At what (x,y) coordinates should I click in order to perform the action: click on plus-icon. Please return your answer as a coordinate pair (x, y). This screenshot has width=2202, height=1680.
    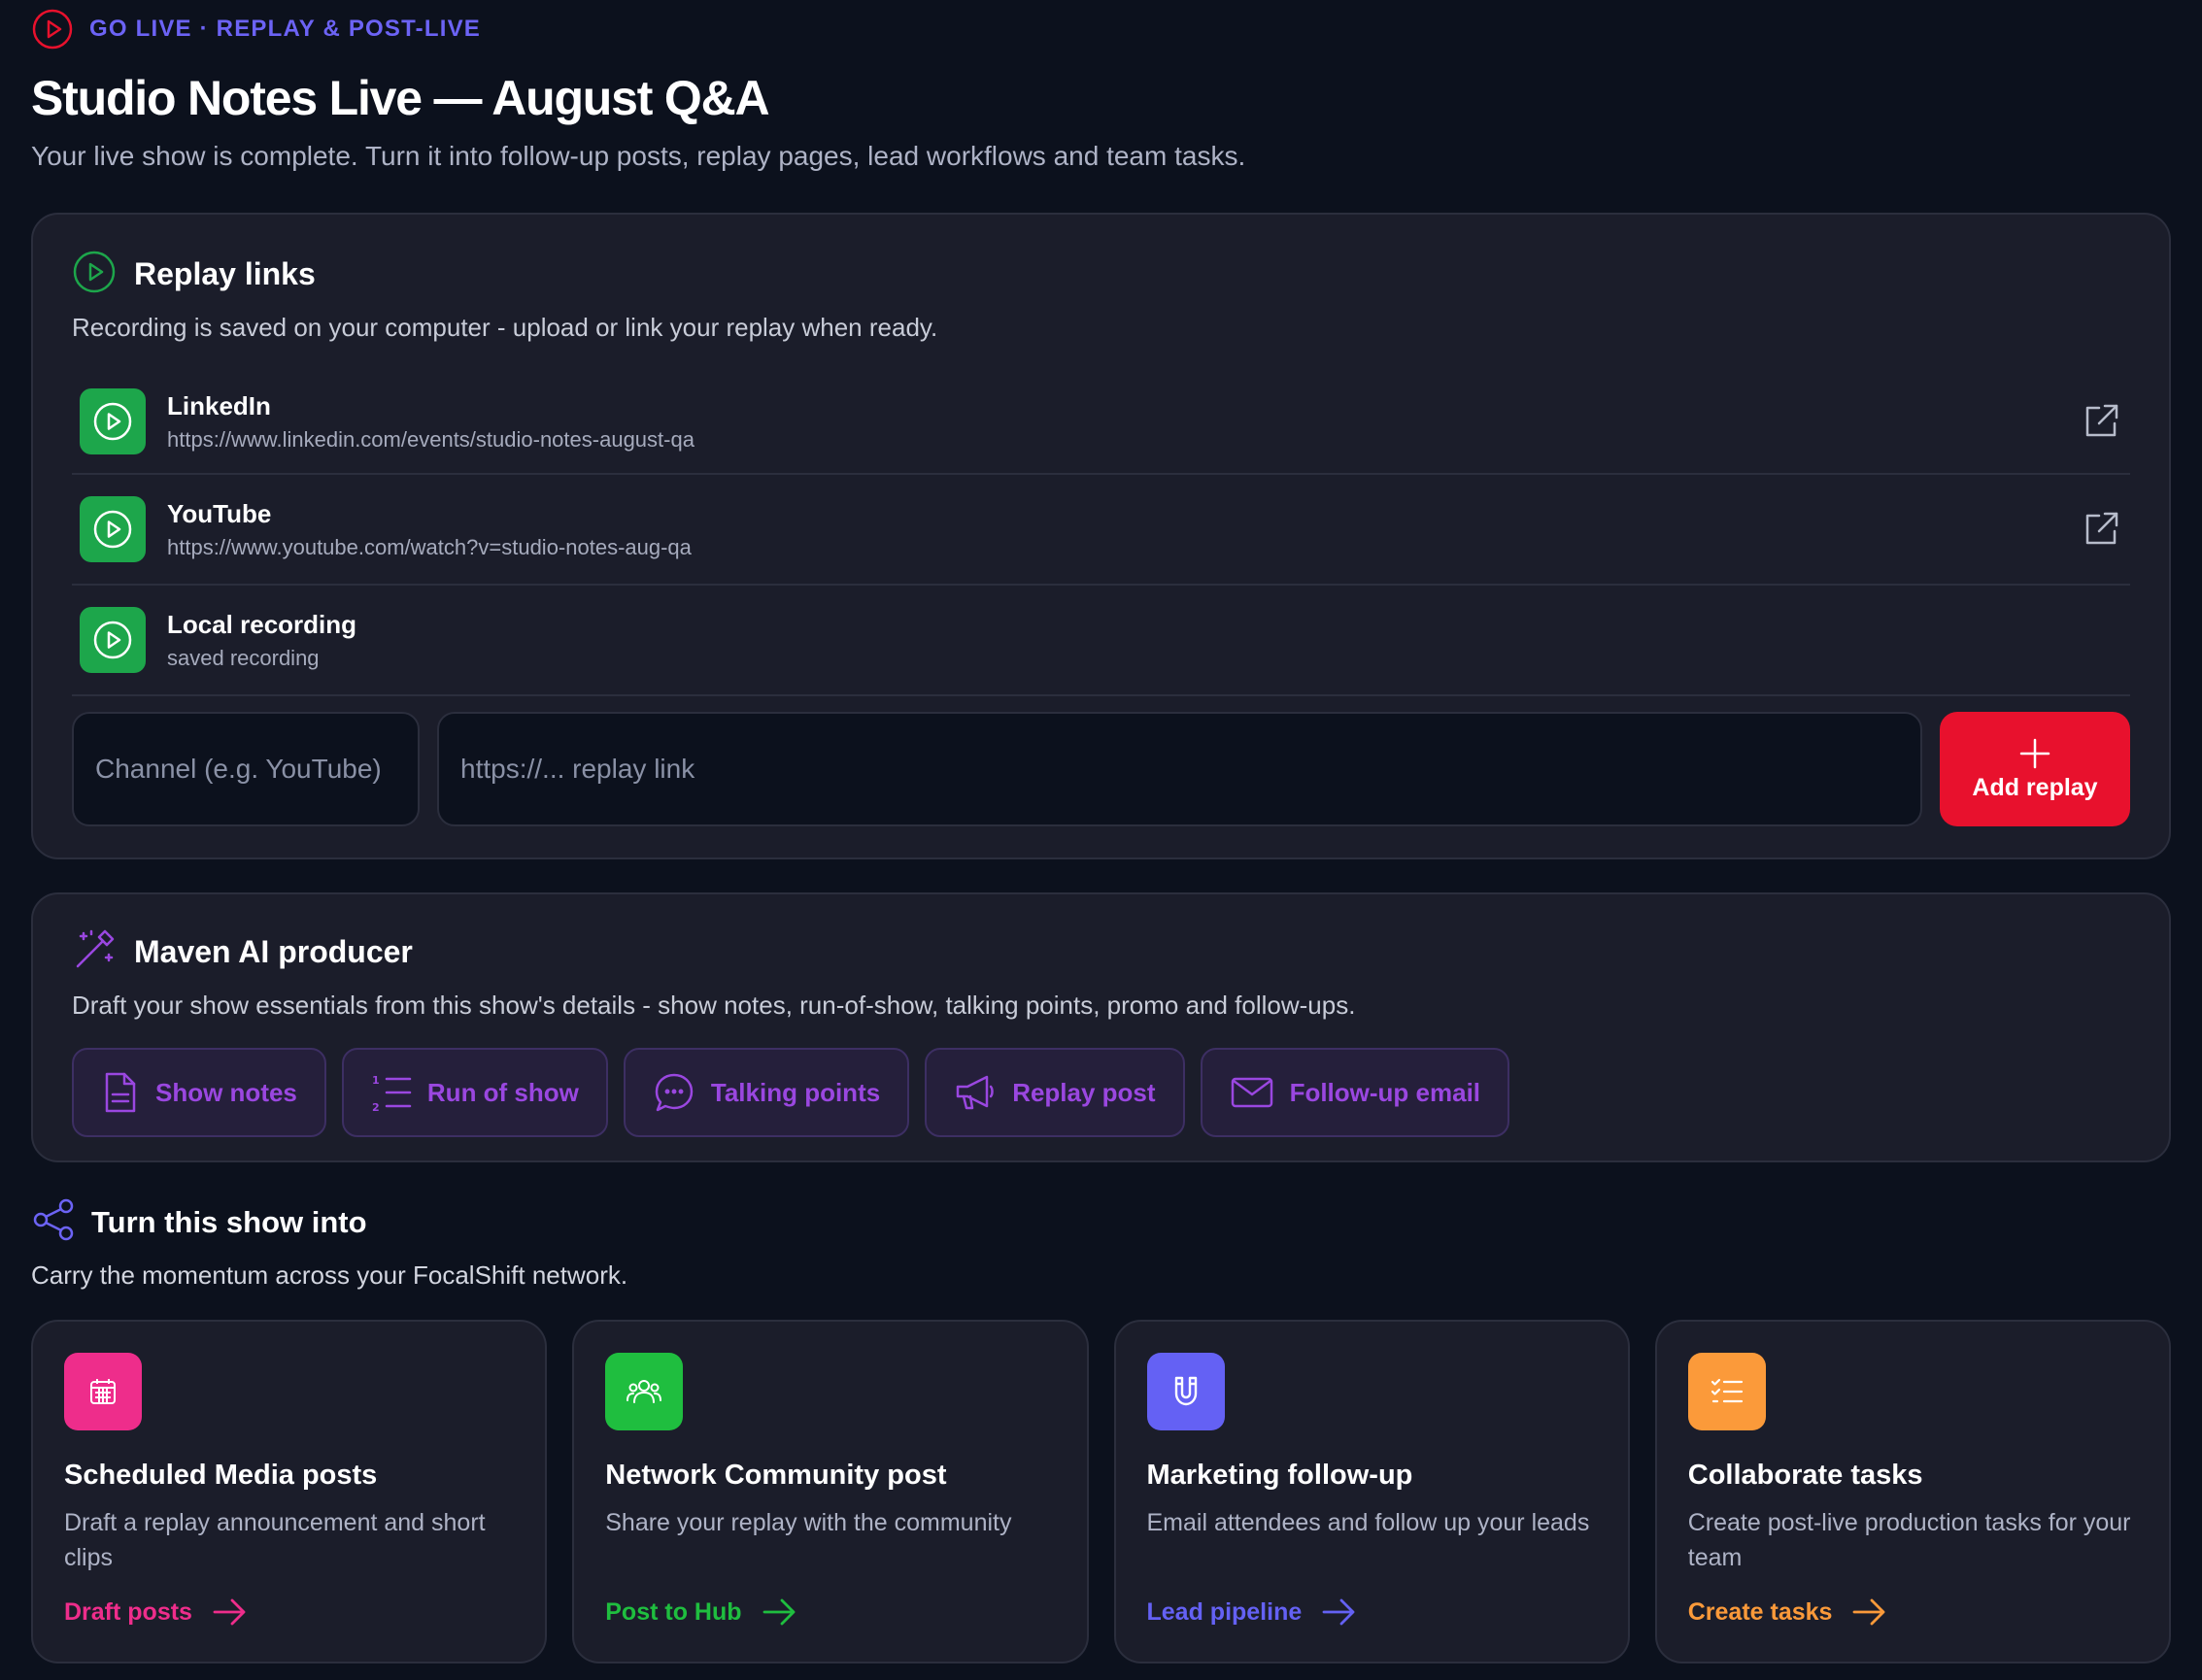
    Looking at the image, I should click on (2034, 753).